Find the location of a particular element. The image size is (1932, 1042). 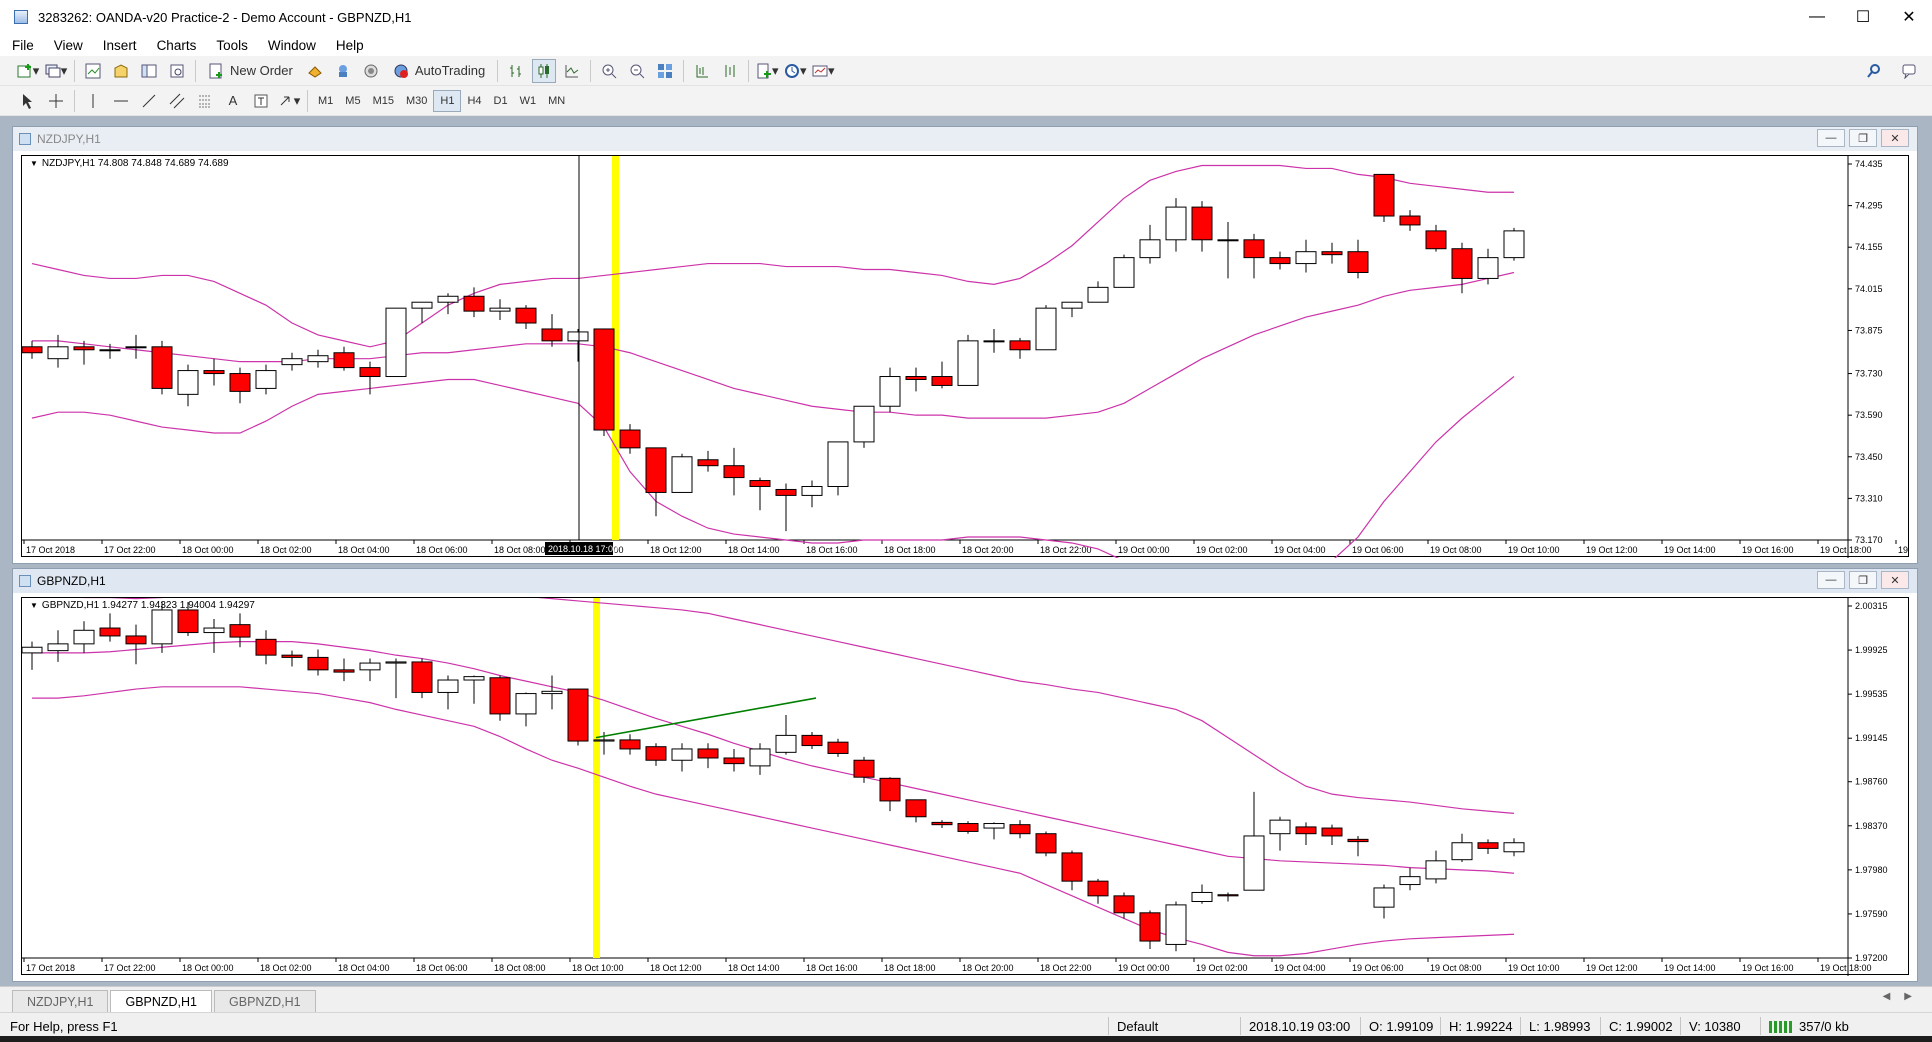

strategy-tester-icon is located at coordinates (371, 71).